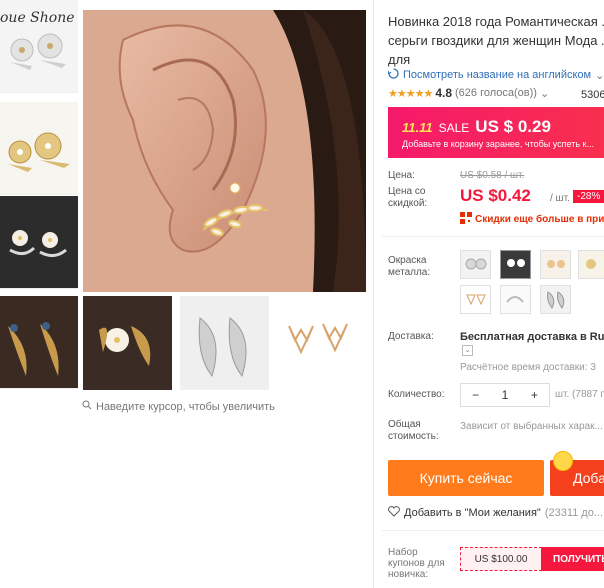 This screenshot has height=588, width=604. Describe the element at coordinates (472, 513) in the screenshot. I see `wishlist-text: Добавить в "Мои желания"` at that location.